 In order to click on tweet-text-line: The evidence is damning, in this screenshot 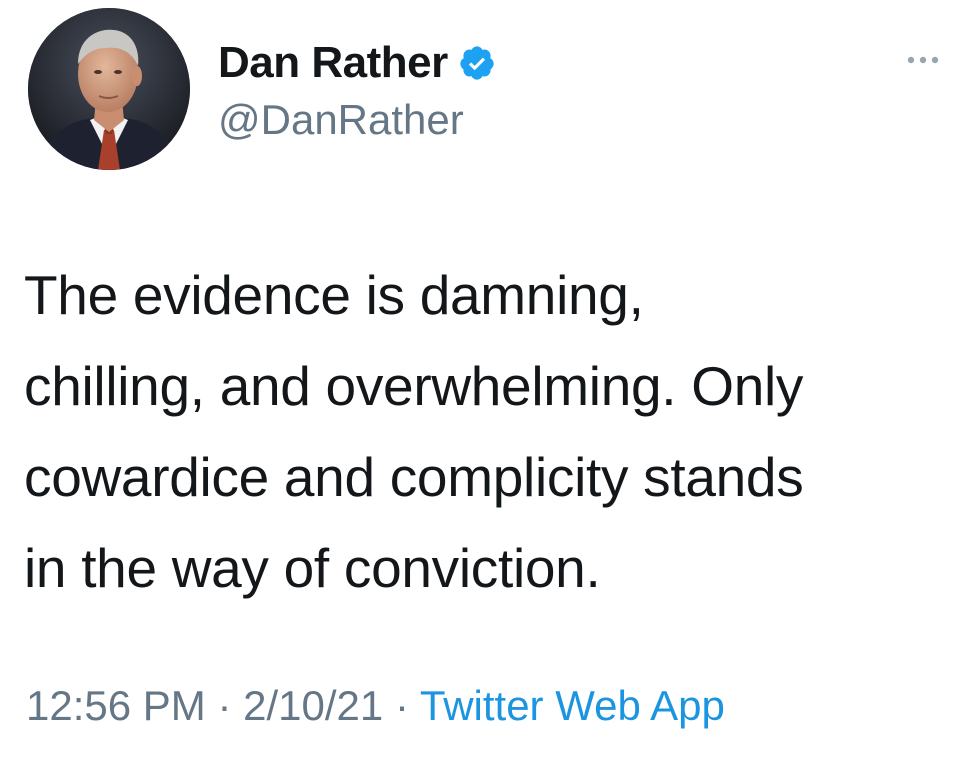, I will do `click(334, 295)`.